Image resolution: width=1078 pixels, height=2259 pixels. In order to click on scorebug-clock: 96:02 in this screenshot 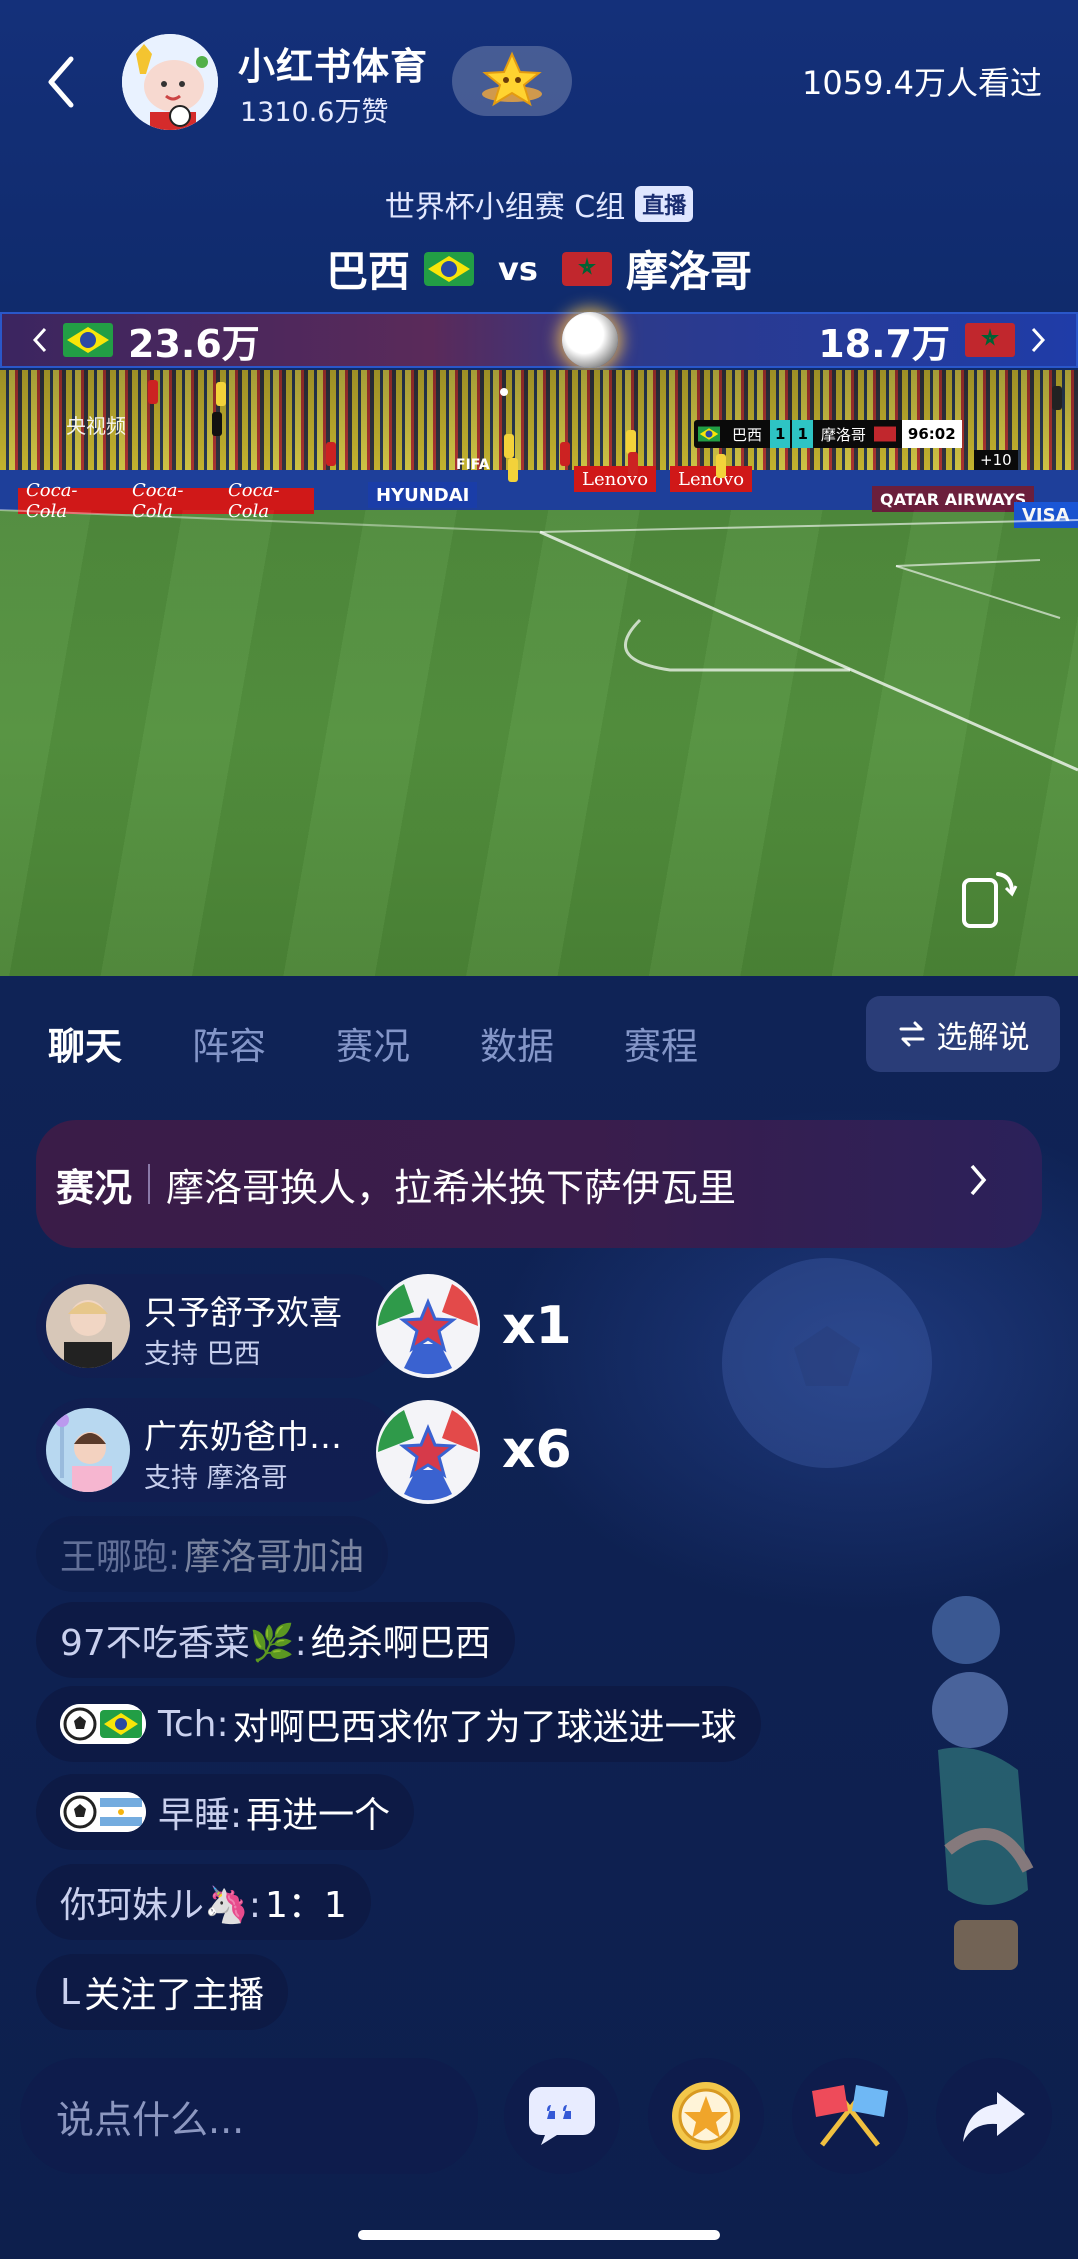, I will do `click(931, 434)`.